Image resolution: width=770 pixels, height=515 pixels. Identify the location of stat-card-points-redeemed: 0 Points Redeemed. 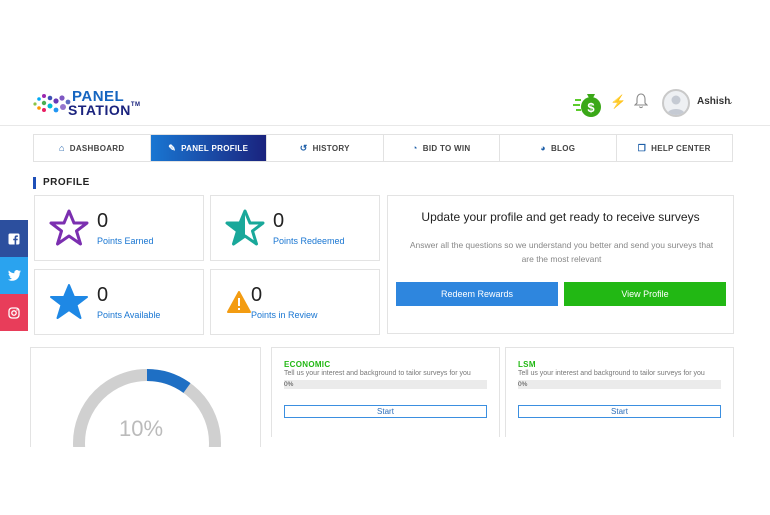
(295, 228).